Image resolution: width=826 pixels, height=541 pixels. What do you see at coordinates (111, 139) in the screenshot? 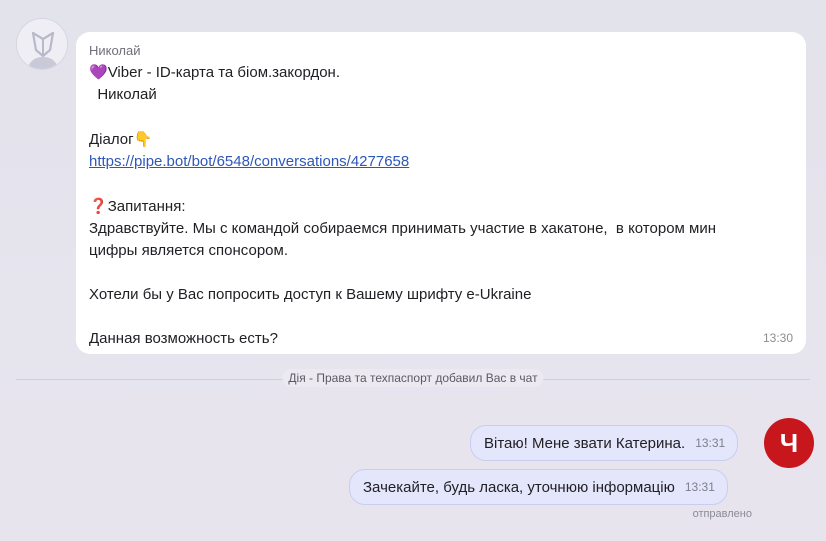
I see `line-text: Діалог` at bounding box center [111, 139].